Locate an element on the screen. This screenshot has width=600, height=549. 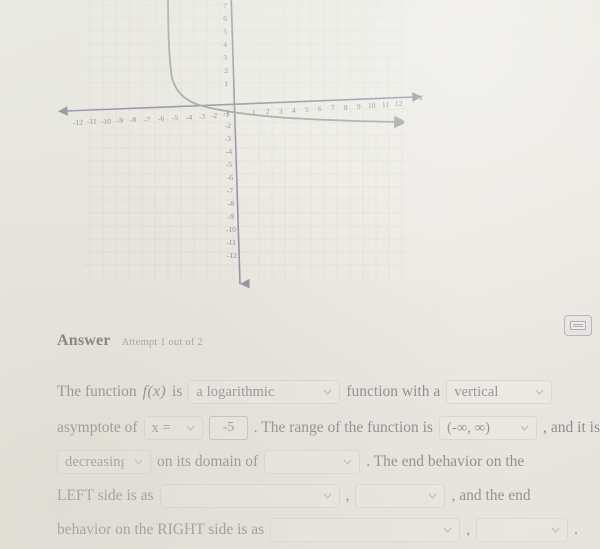
x-axis-label: x is located at coordinates (420, 97).